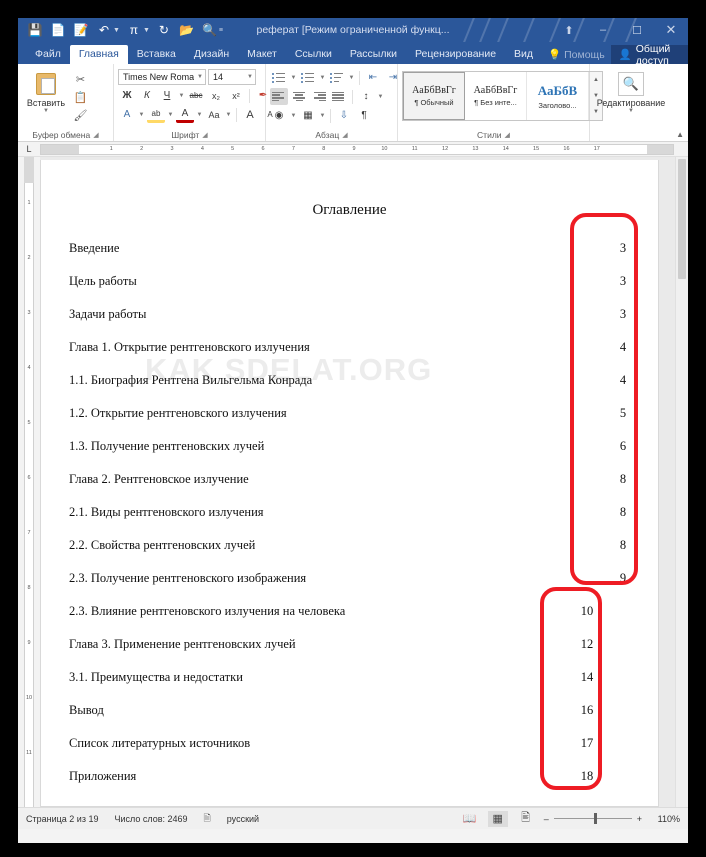  I want to click on highlight-button: ab, so click(156, 114).